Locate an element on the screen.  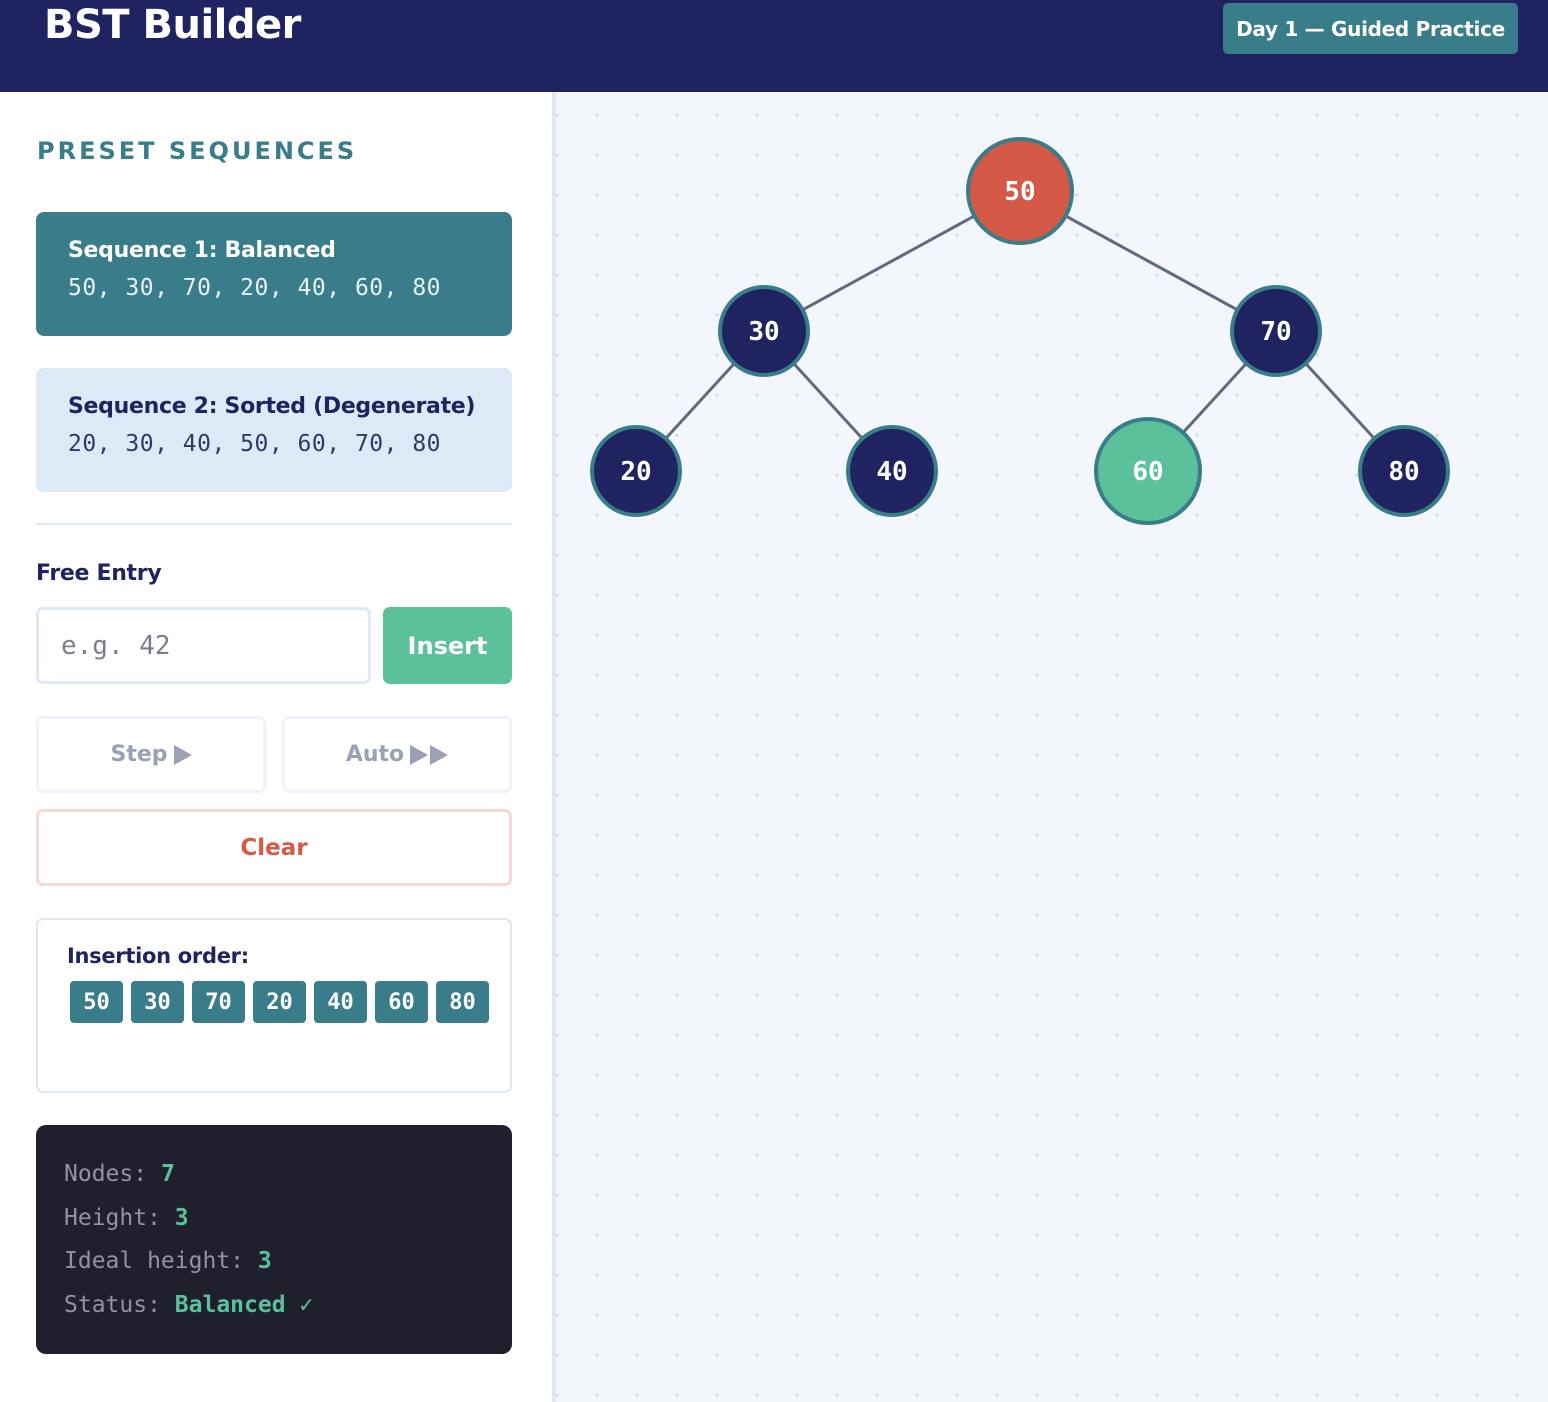
tree-node-30: 30 is located at coordinates (764, 331).